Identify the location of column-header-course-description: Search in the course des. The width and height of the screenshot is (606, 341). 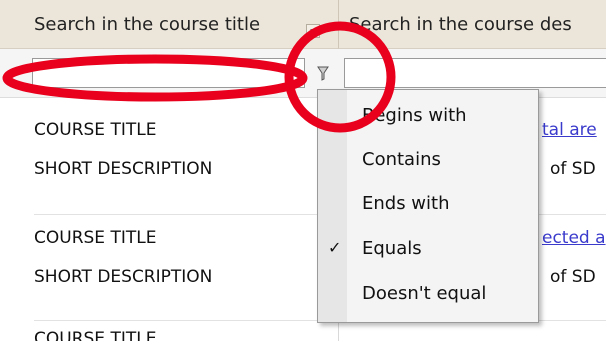
(472, 24).